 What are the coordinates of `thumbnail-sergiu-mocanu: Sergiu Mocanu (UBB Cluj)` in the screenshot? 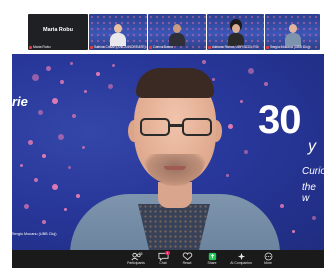 It's located at (292, 32).